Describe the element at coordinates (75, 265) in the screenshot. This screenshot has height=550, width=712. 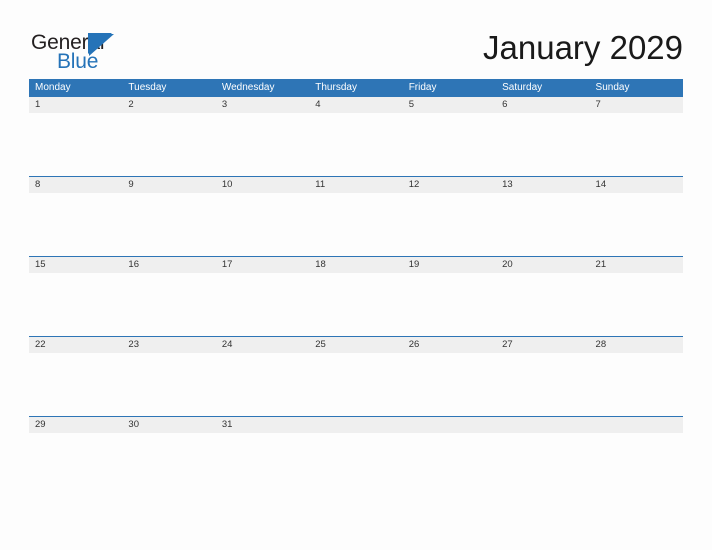
I see `day-cell: 15` at that location.